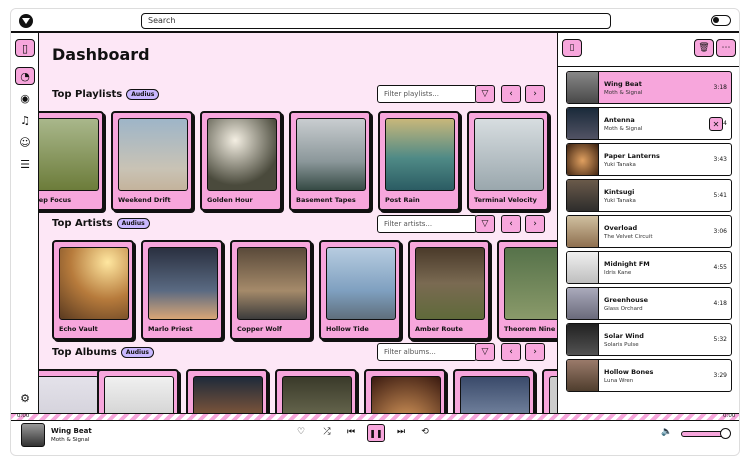  I want to click on section-title-albums: Top Albums Audius, so click(103, 352).